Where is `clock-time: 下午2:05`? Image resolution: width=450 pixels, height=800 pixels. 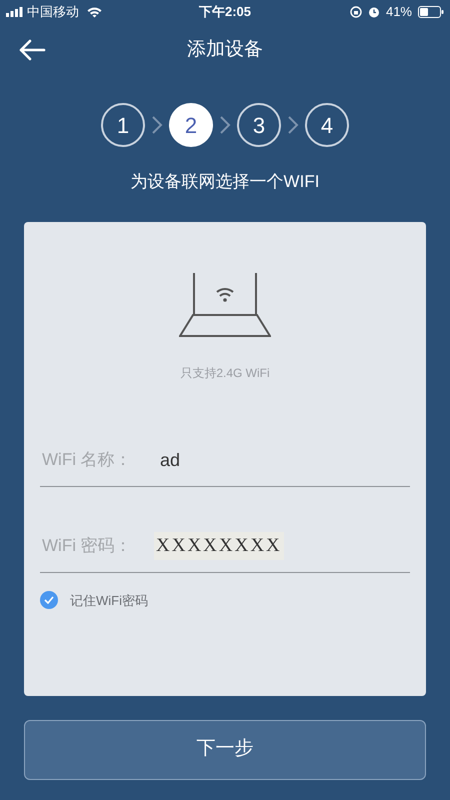
clock-time: 下午2:05 is located at coordinates (225, 12).